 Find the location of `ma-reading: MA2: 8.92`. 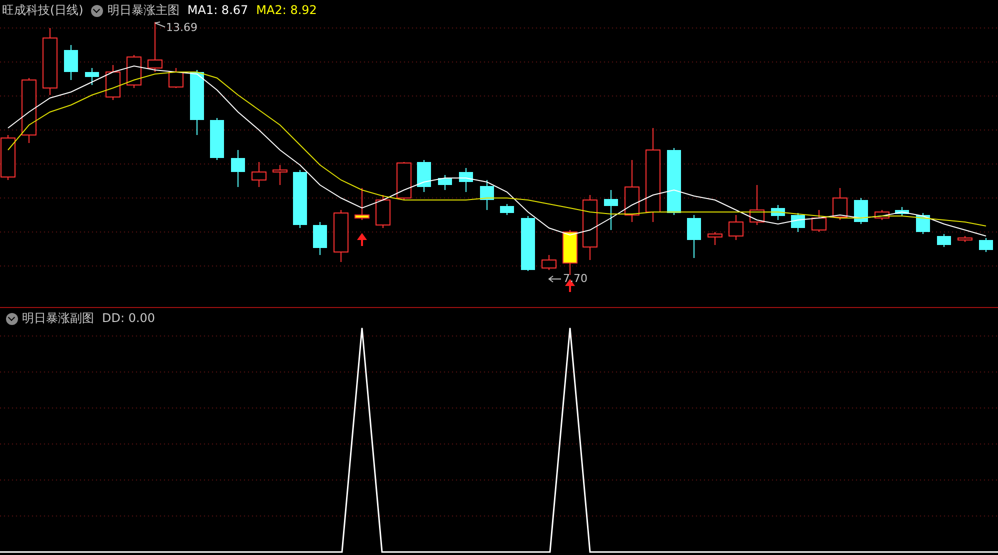

ma-reading: MA2: 8.92 is located at coordinates (286, 10).